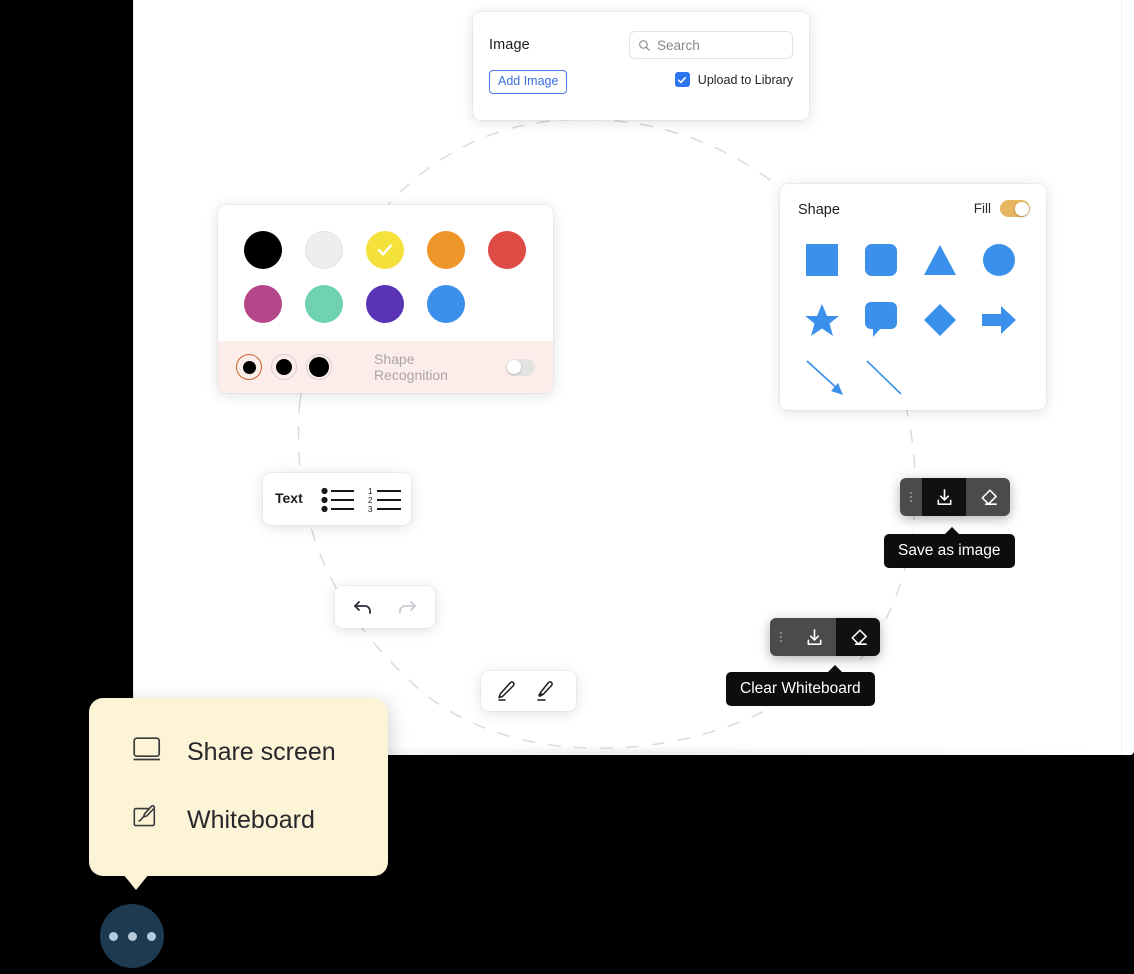  I want to click on diamond-icon, so click(940, 320).